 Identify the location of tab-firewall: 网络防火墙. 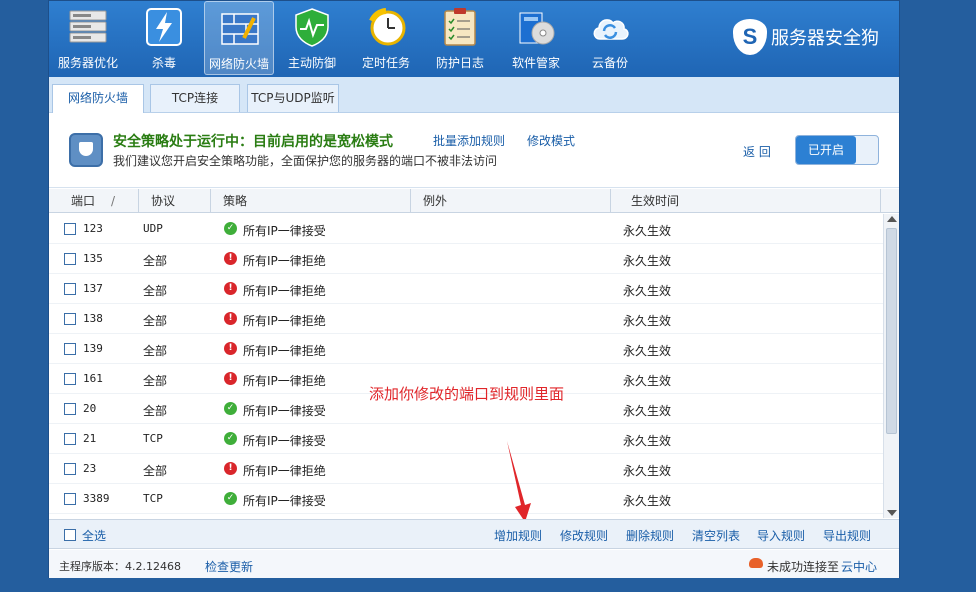
(98, 98).